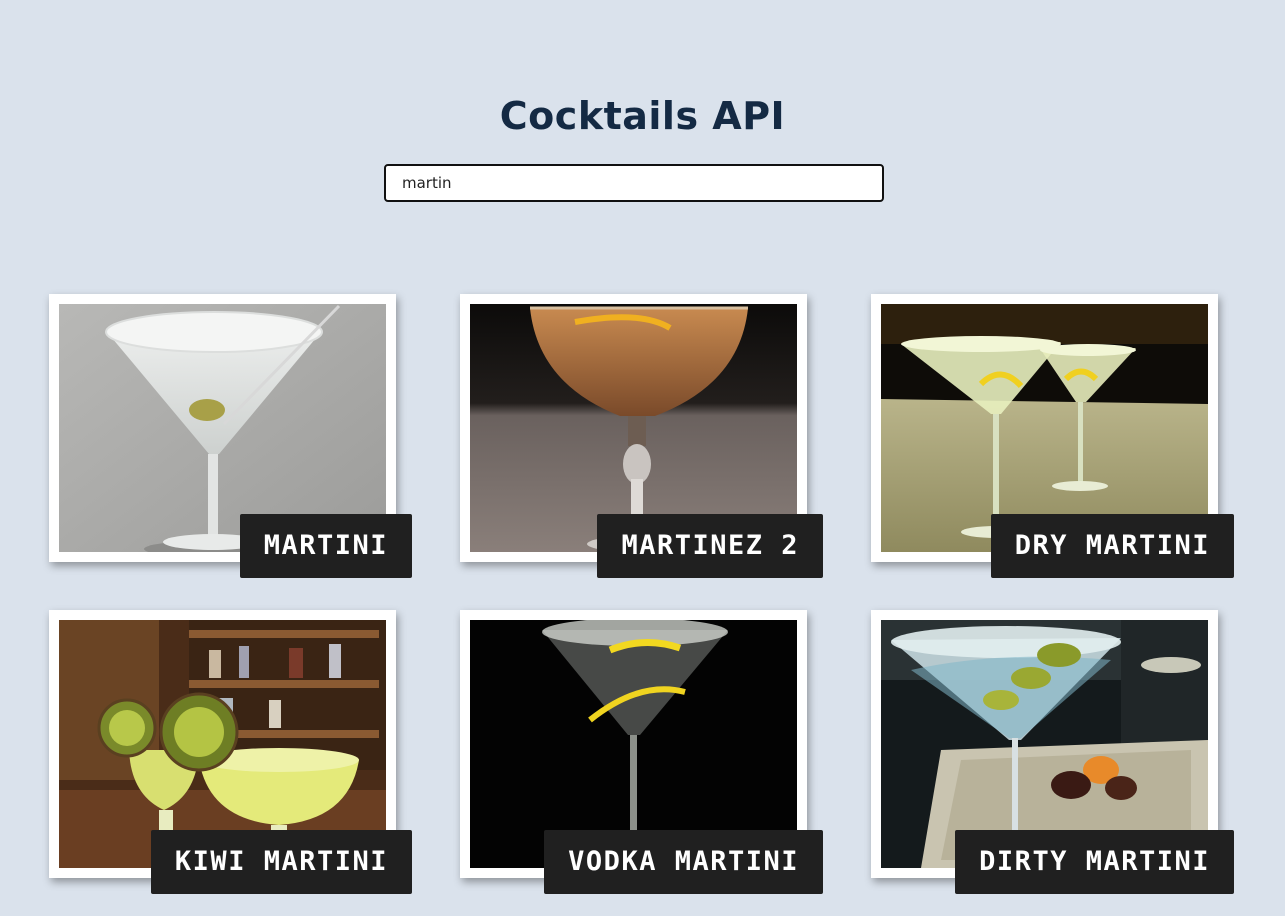  Describe the element at coordinates (642, 116) in the screenshot. I see `page-title: Cocktails API` at that location.